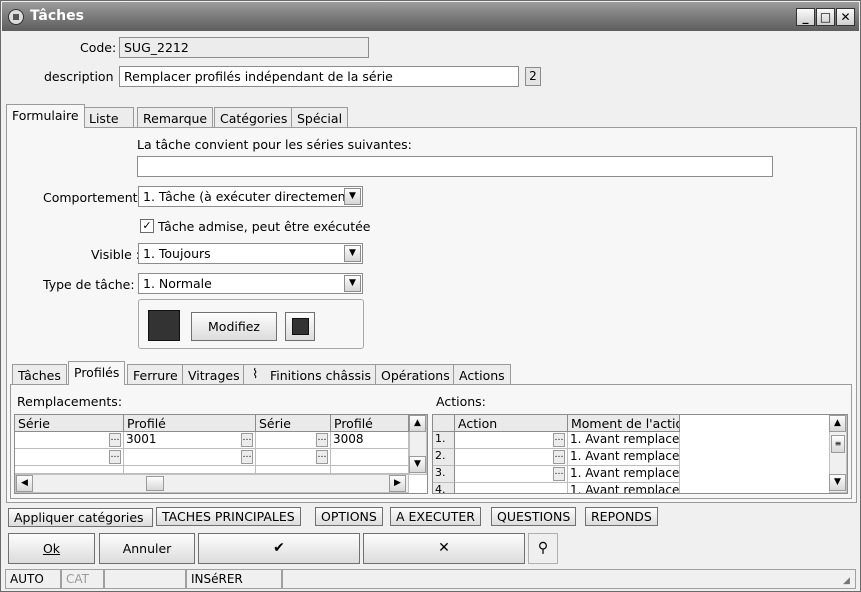  What do you see at coordinates (300, 326) in the screenshot?
I see `color-picker-button` at bounding box center [300, 326].